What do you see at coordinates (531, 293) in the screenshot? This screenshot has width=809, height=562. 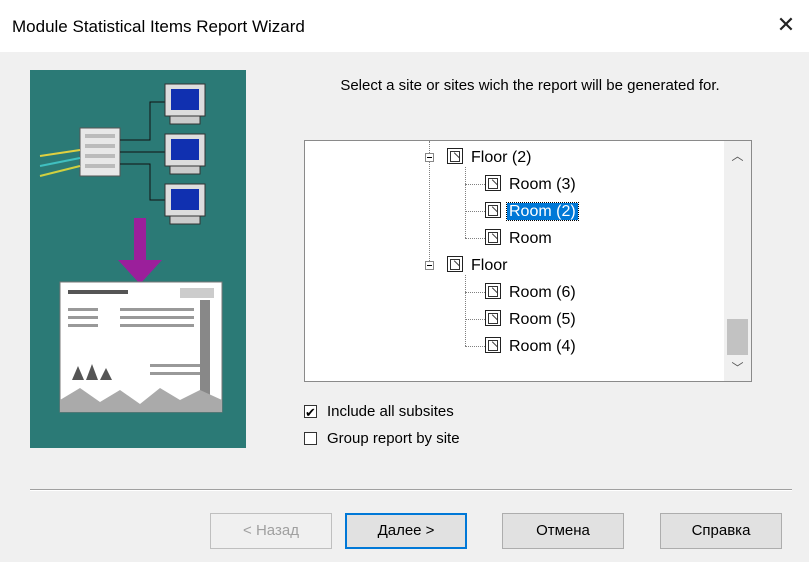 I see `tree-node-room: Room (6)` at bounding box center [531, 293].